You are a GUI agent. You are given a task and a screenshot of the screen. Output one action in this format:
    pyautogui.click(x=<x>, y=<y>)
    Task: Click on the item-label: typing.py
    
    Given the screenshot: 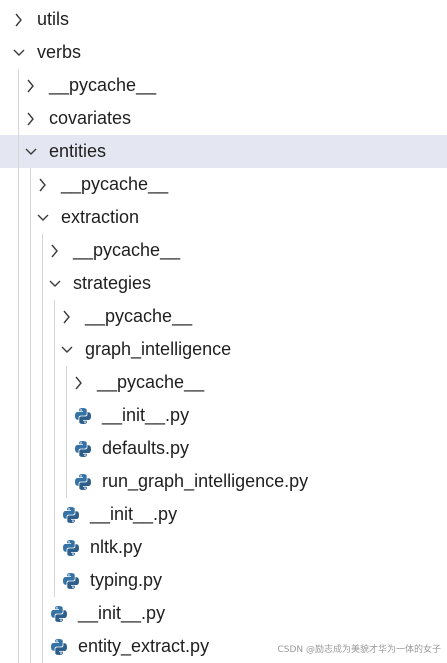 What is the action you would take?
    pyautogui.click(x=126, y=580)
    